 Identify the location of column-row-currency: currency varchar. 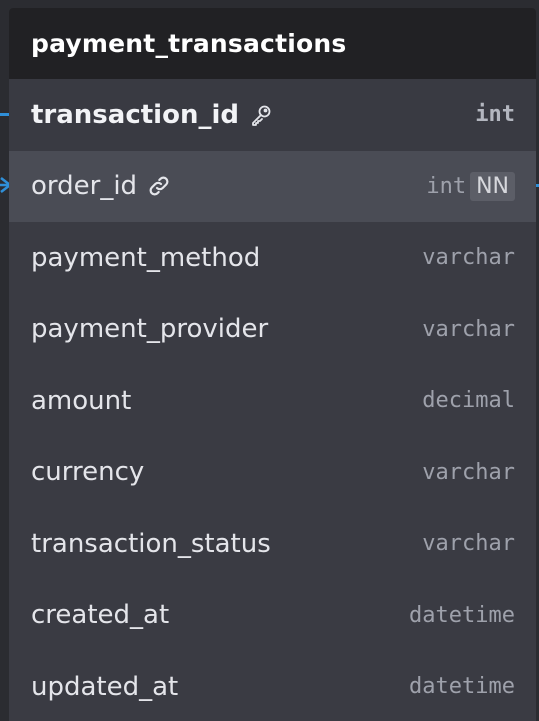
(272, 473).